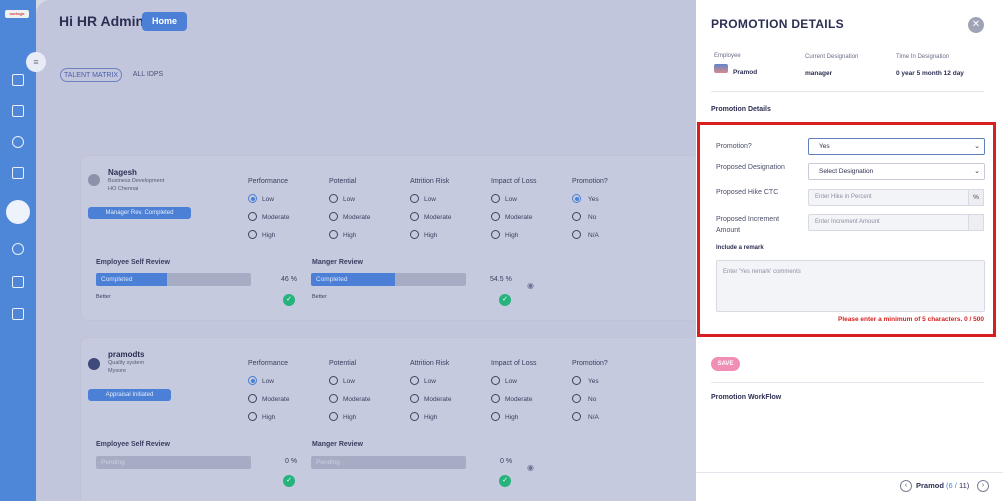  Describe the element at coordinates (148, 75) in the screenshot. I see `tab-all-idps: ALL IDPS` at that location.